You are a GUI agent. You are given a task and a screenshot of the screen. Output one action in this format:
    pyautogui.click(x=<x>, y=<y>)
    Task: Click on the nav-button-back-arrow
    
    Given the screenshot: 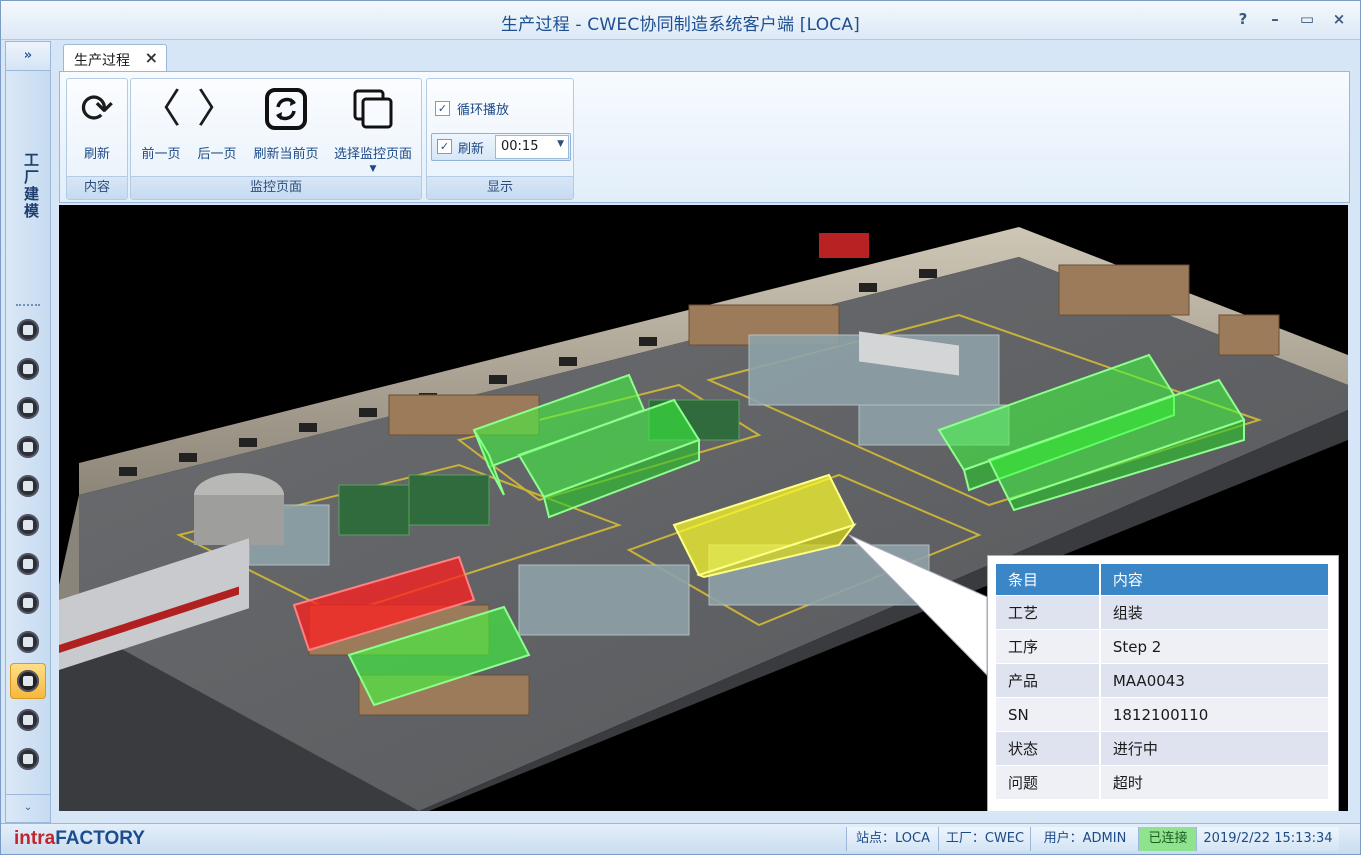 What is the action you would take?
    pyautogui.click(x=28, y=408)
    